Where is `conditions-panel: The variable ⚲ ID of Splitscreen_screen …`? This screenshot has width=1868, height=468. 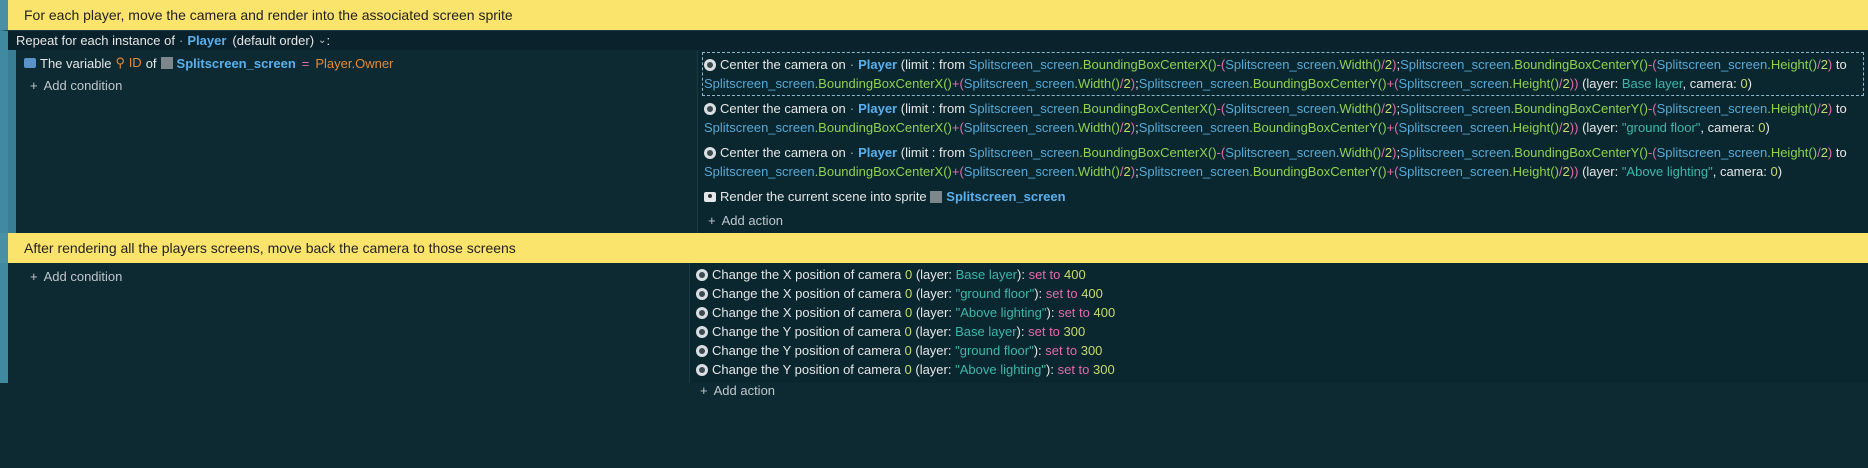 conditions-panel: The variable ⚲ ID of Splitscreen_screen … is located at coordinates (356, 141).